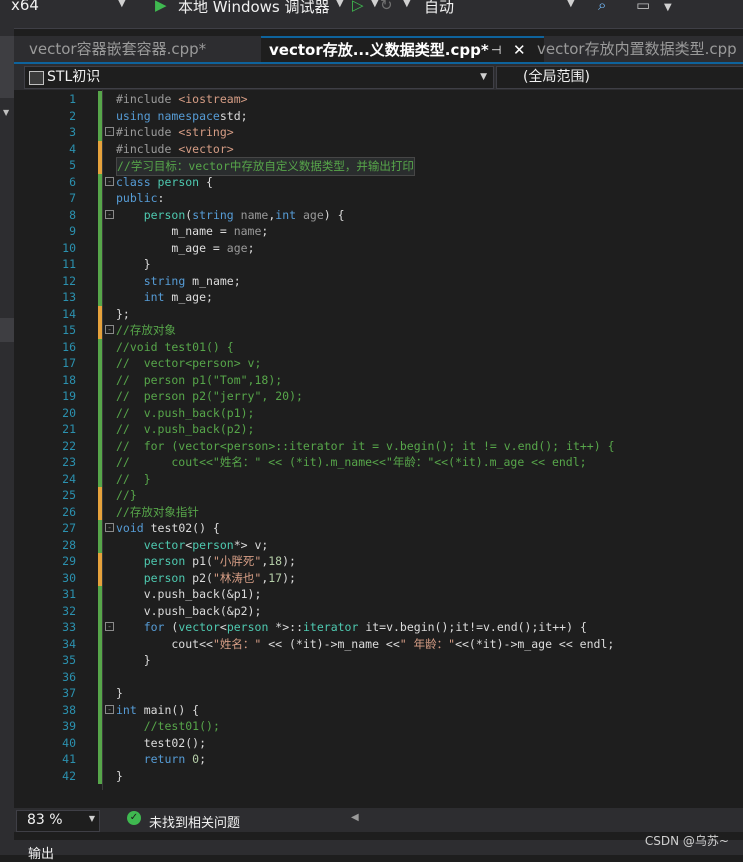 The width and height of the screenshot is (743, 862). What do you see at coordinates (58, 821) in the screenshot?
I see `zoom-dropdown: 83 % ▼` at bounding box center [58, 821].